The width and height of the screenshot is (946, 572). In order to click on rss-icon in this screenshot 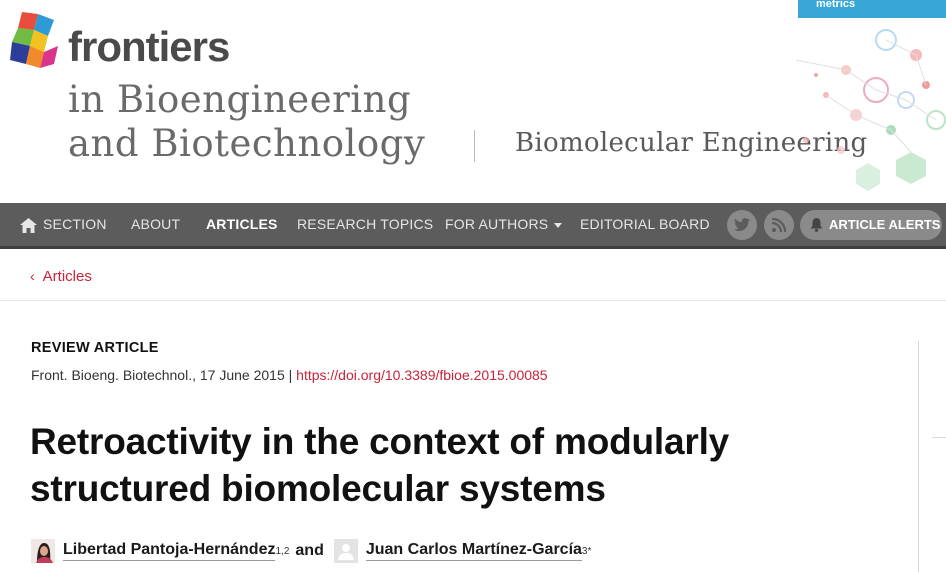, I will do `click(779, 225)`.